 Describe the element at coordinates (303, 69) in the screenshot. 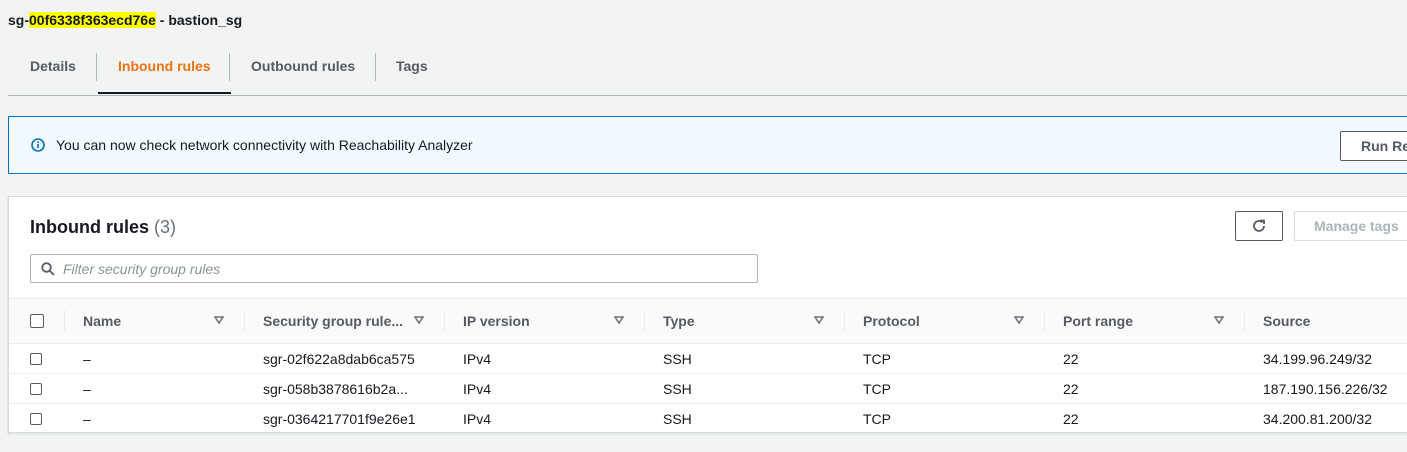

I see `tab-outbound-rules: Outbound rules` at that location.